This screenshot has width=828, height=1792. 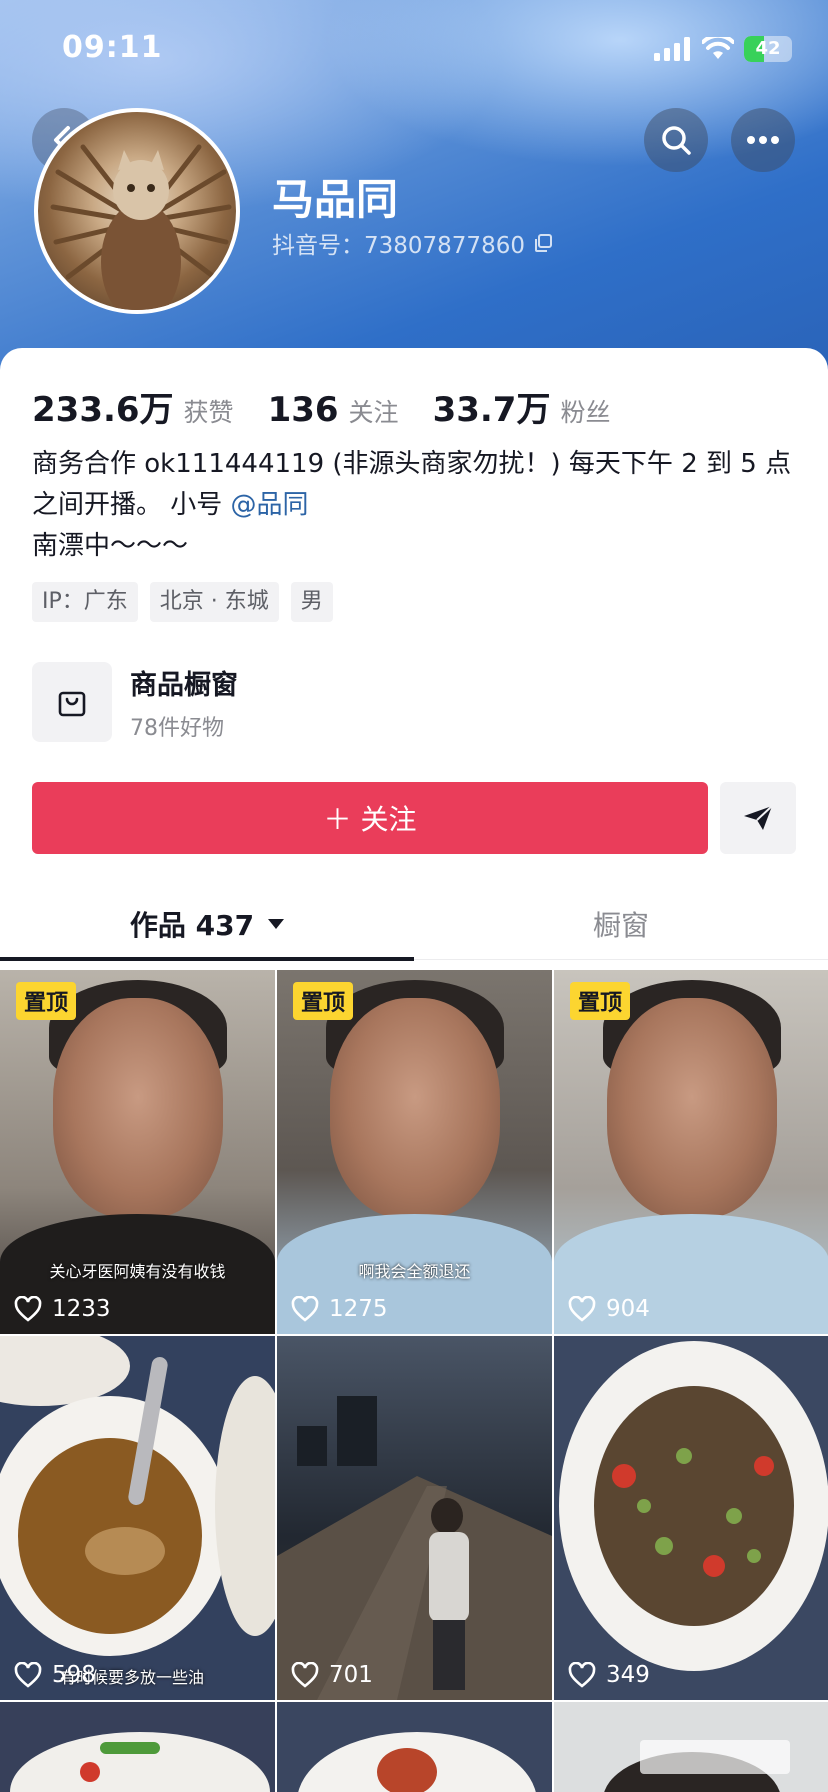 What do you see at coordinates (628, 1675) in the screenshot?
I see `like-count: 349` at bounding box center [628, 1675].